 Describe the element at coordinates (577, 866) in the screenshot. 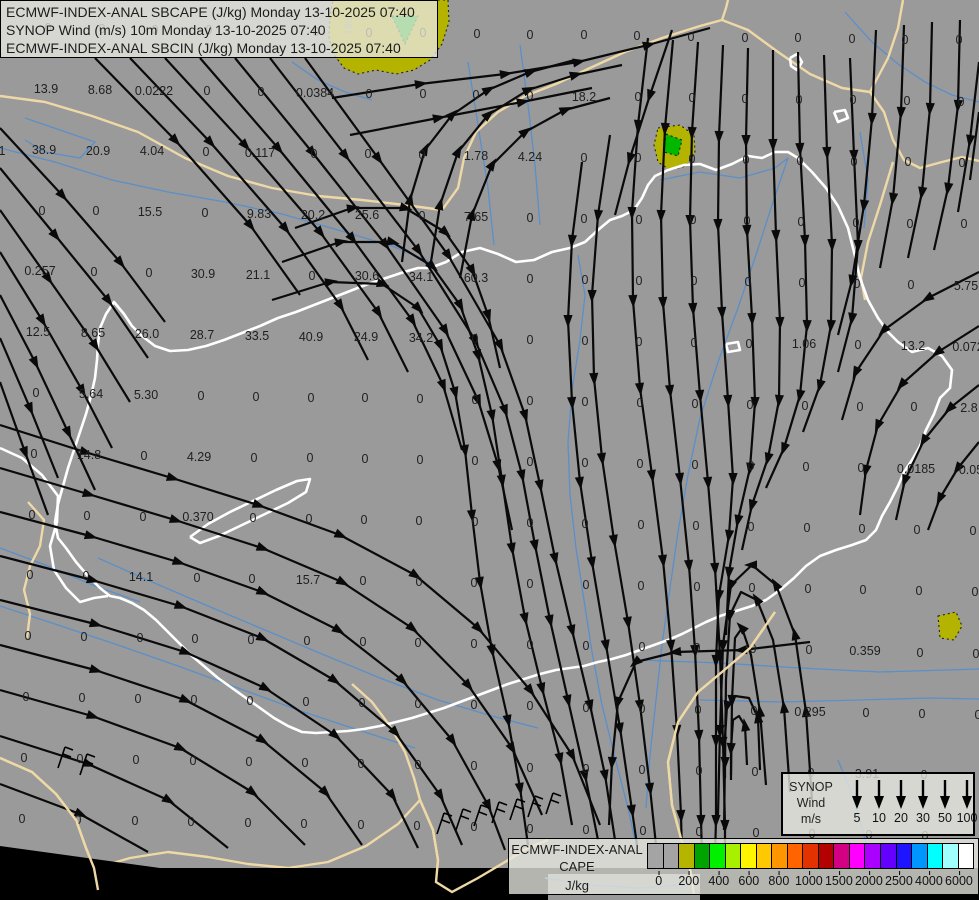

I see `cape-legend-title: ECMWF-INDEX-ANAL CAPE J/kg` at that location.